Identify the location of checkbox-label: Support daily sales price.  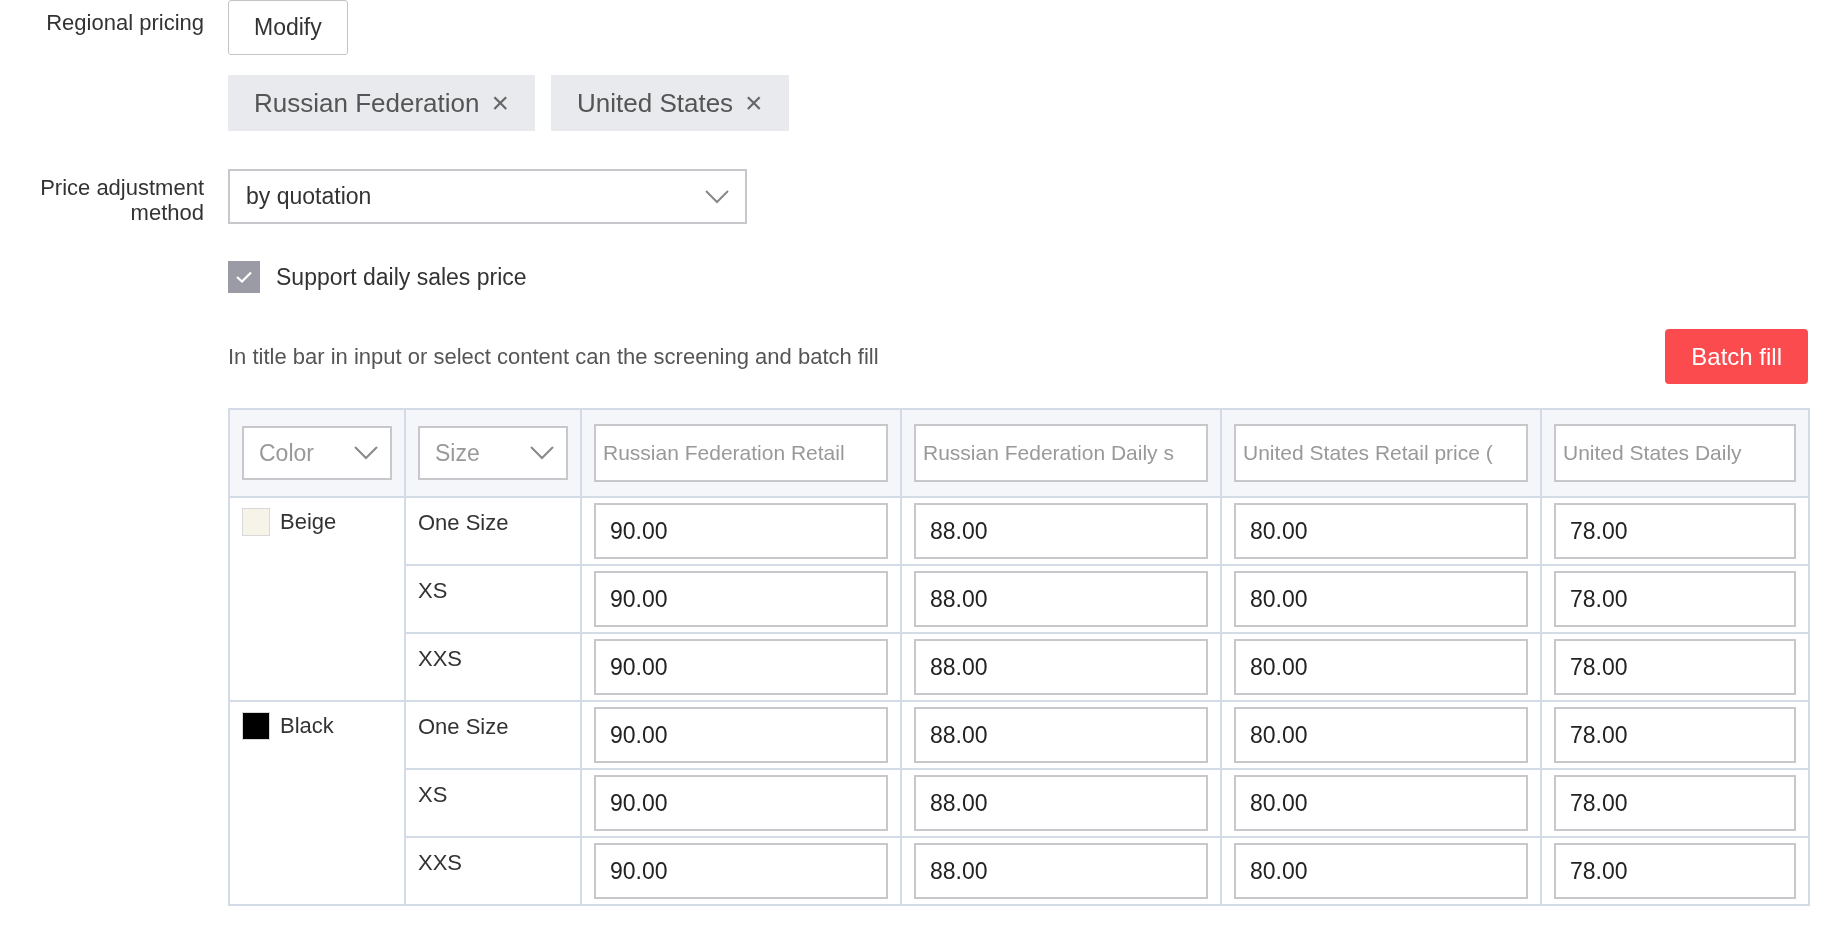
(401, 277).